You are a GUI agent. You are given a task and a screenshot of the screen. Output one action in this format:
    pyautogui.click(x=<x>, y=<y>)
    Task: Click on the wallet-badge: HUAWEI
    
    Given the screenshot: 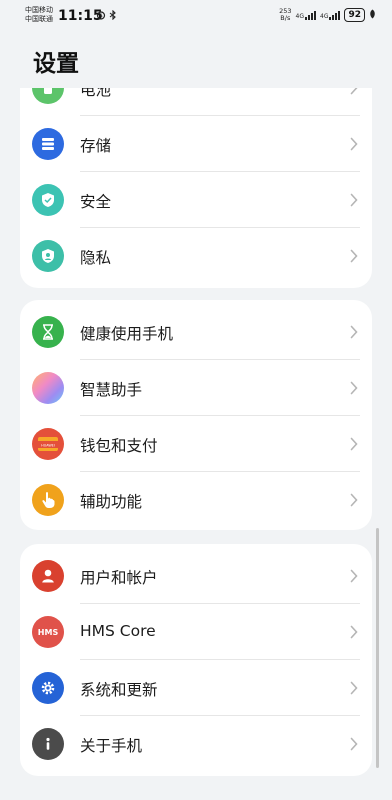 What is the action you would take?
    pyautogui.click(x=48, y=446)
    